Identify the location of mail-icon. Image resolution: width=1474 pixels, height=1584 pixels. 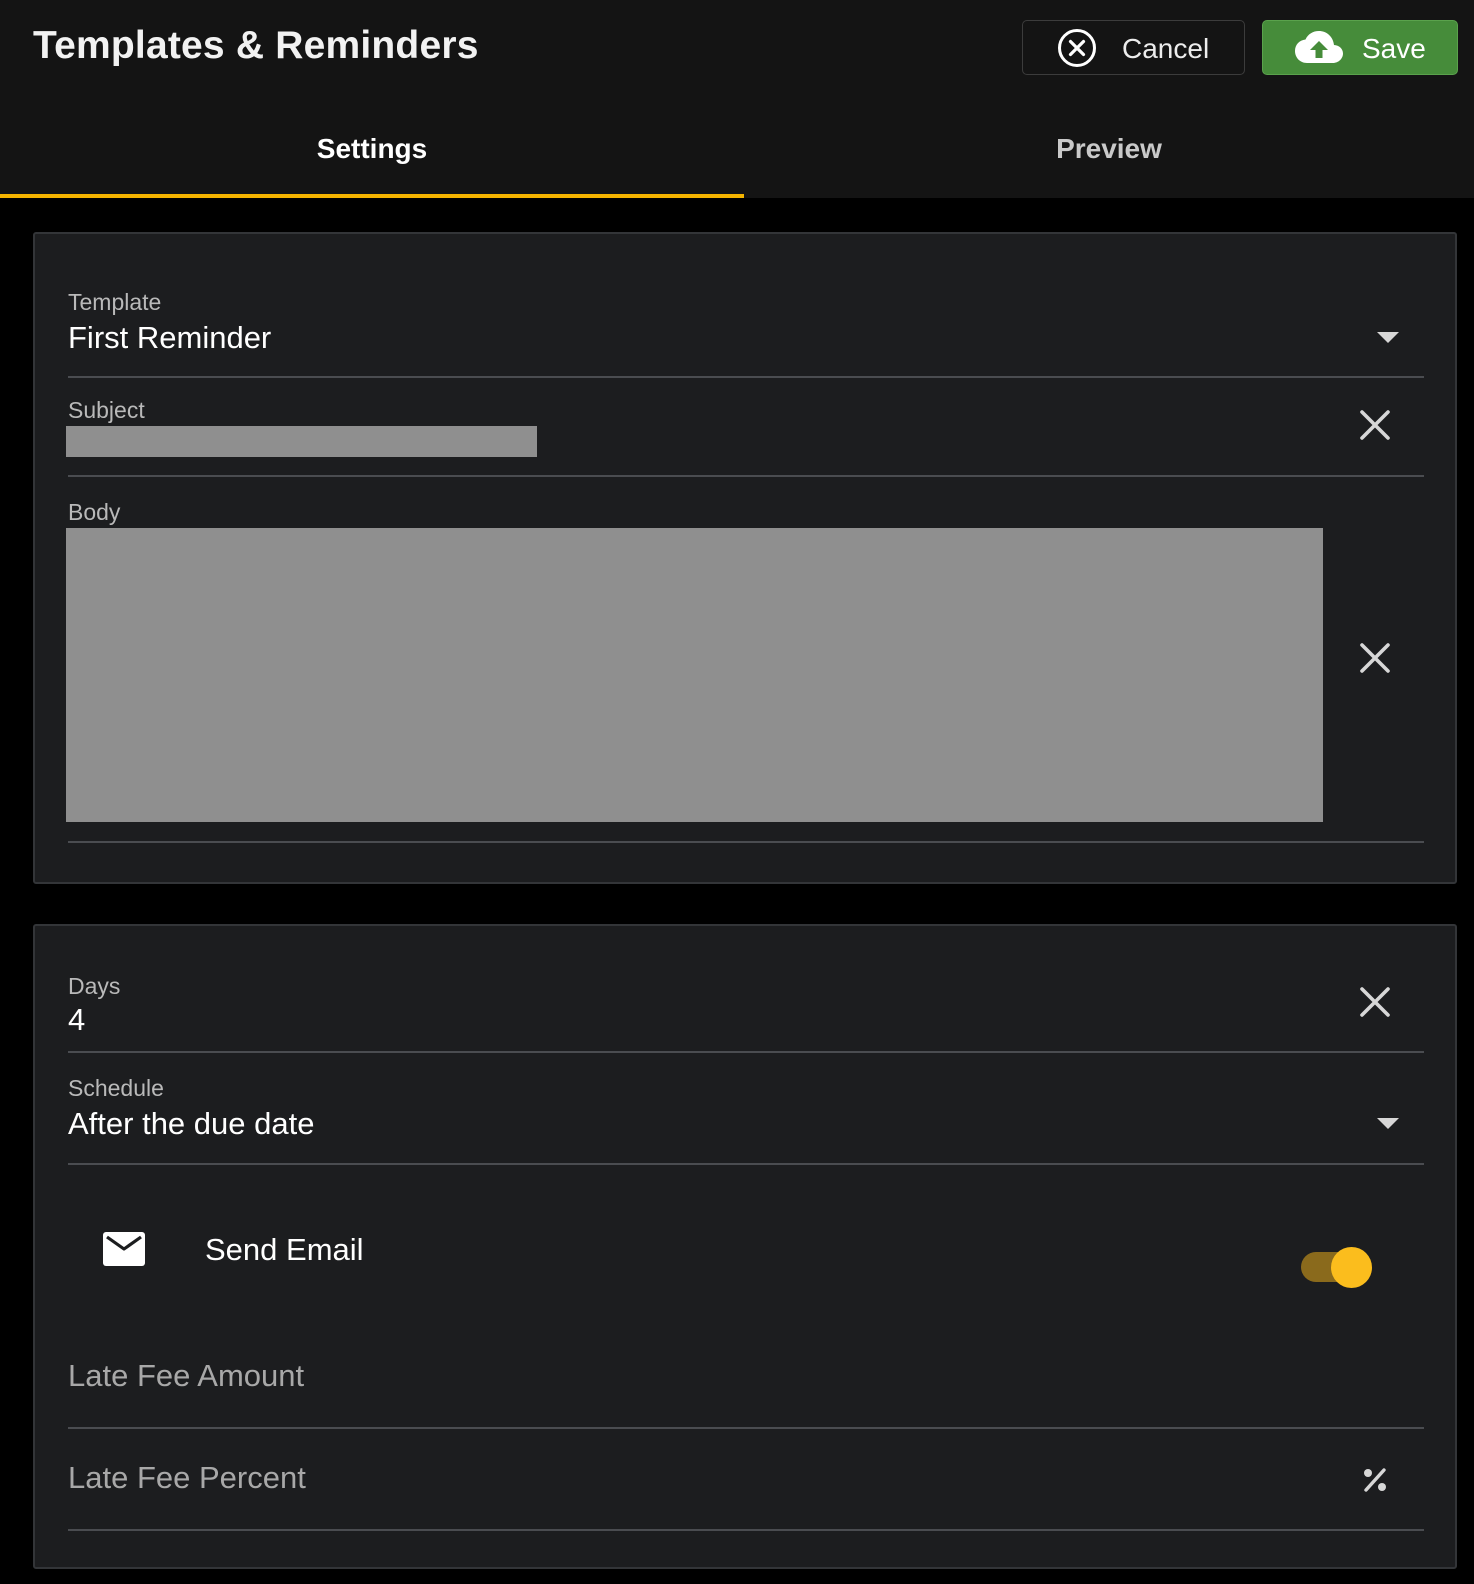
(124, 1249).